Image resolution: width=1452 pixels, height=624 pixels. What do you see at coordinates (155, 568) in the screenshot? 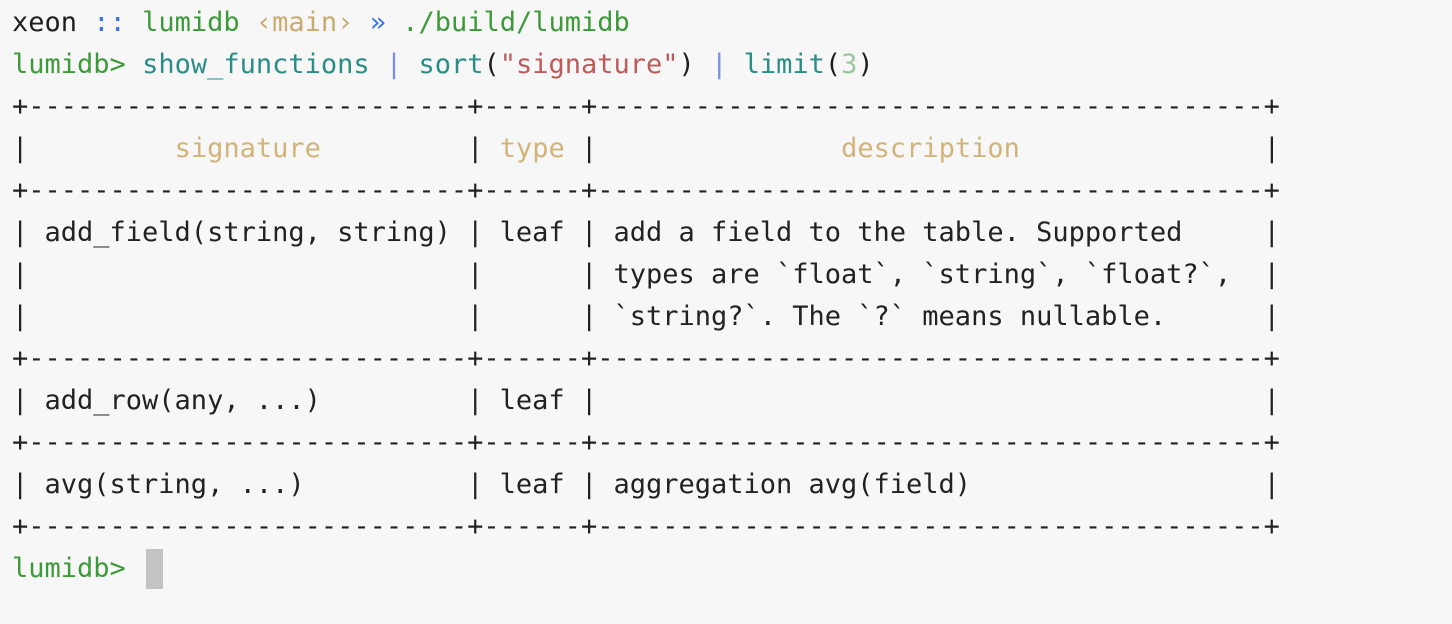
I see `text-cursor` at bounding box center [155, 568].